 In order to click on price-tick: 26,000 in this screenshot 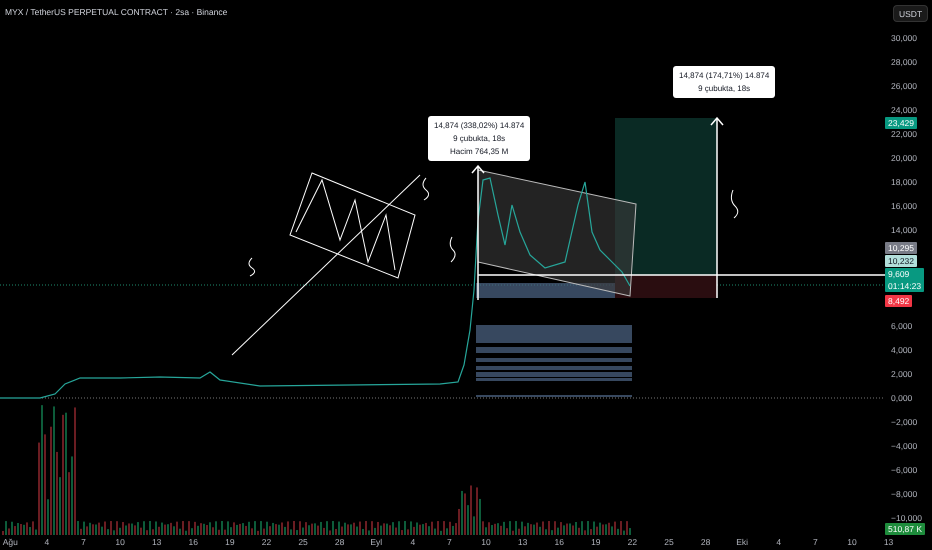, I will do `click(904, 86)`.